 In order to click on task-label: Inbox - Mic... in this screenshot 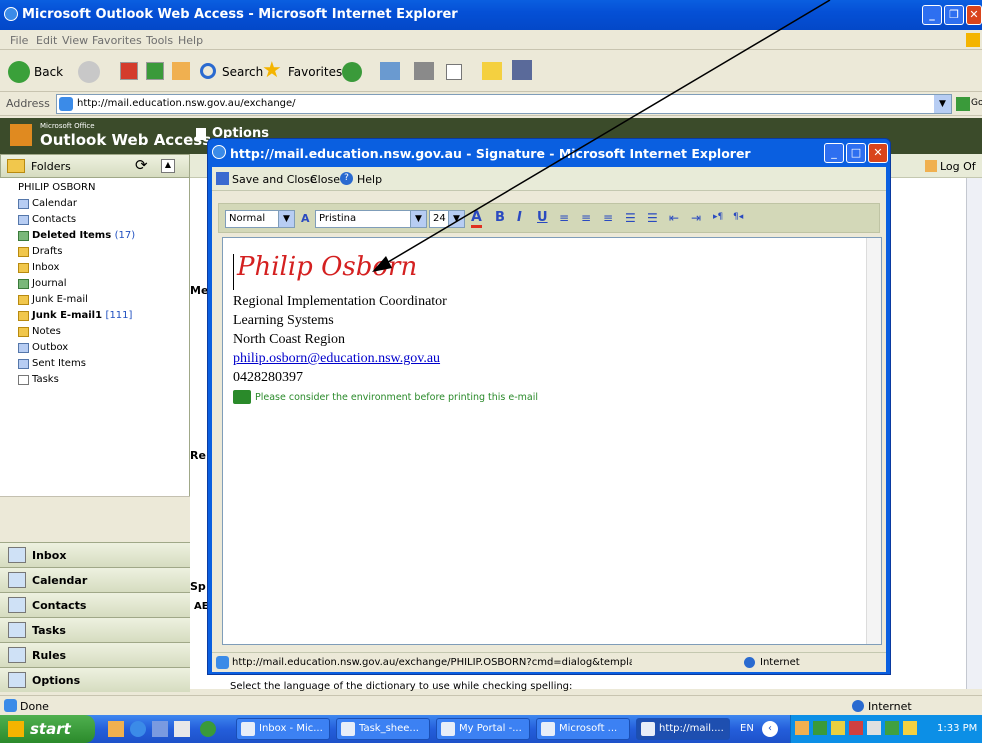, I will do `click(291, 728)`.